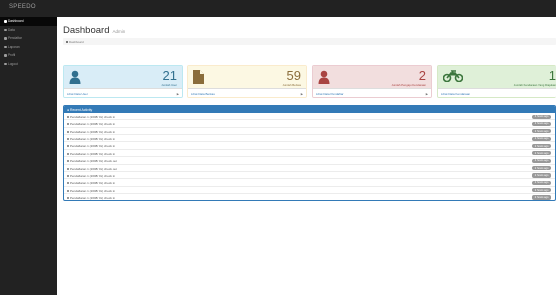 The height and width of the screenshot is (295, 556). I want to click on stat-value: 21, so click(169, 75).